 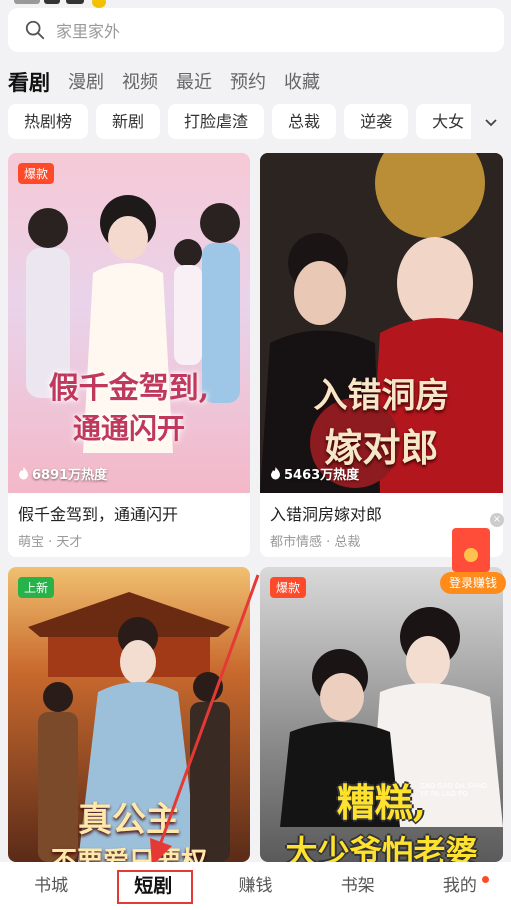 What do you see at coordinates (48, 121) in the screenshot?
I see `chip-hot-list: 热剧榜` at bounding box center [48, 121].